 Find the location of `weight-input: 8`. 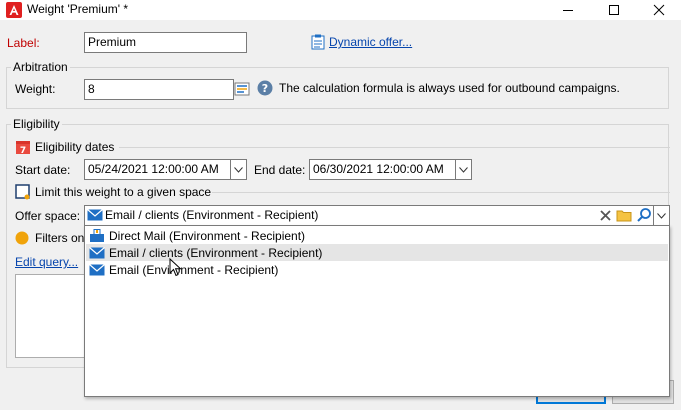

weight-input: 8 is located at coordinates (159, 89).